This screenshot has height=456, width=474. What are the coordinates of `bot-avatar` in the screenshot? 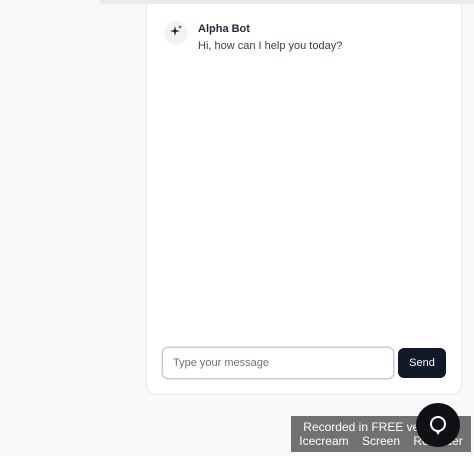 It's located at (176, 33).